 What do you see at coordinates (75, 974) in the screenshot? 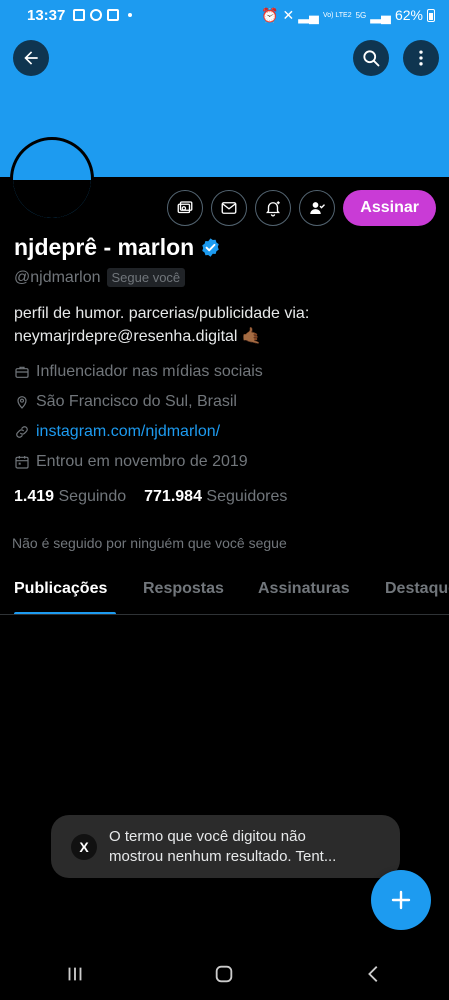
I see `recent-apps-icon` at bounding box center [75, 974].